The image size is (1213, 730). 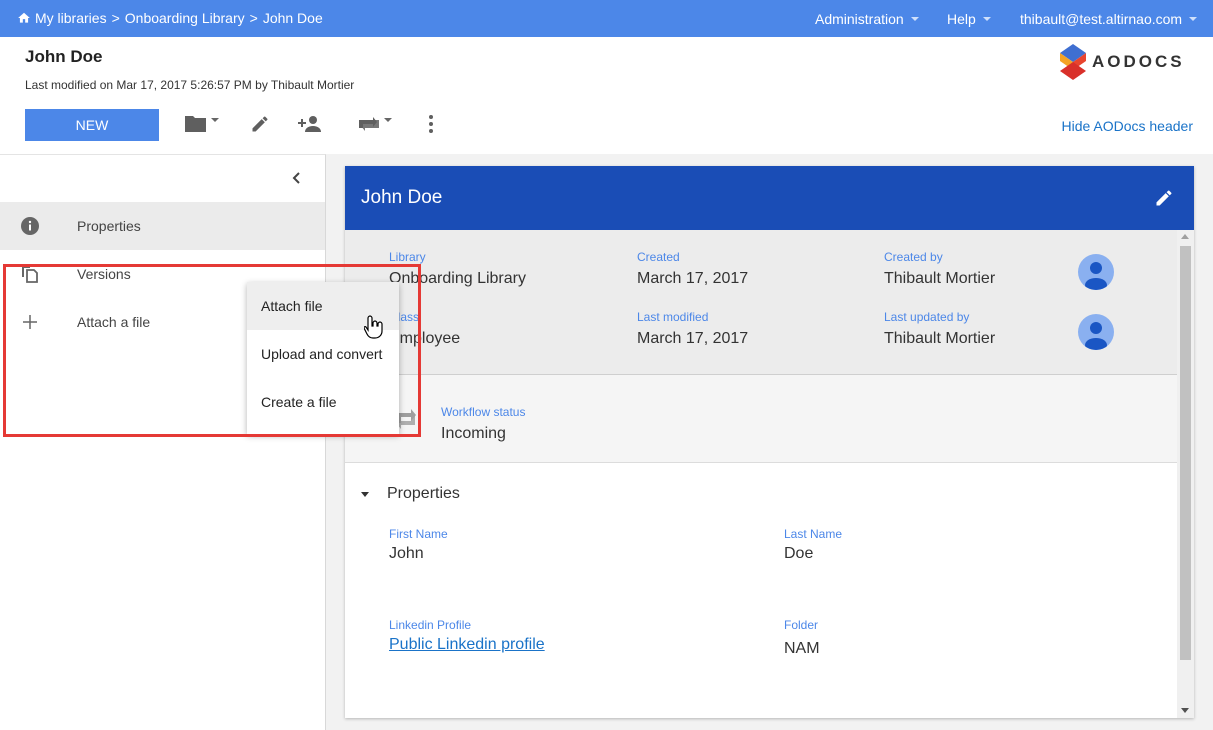 I want to click on folder-icon, so click(x=195, y=124).